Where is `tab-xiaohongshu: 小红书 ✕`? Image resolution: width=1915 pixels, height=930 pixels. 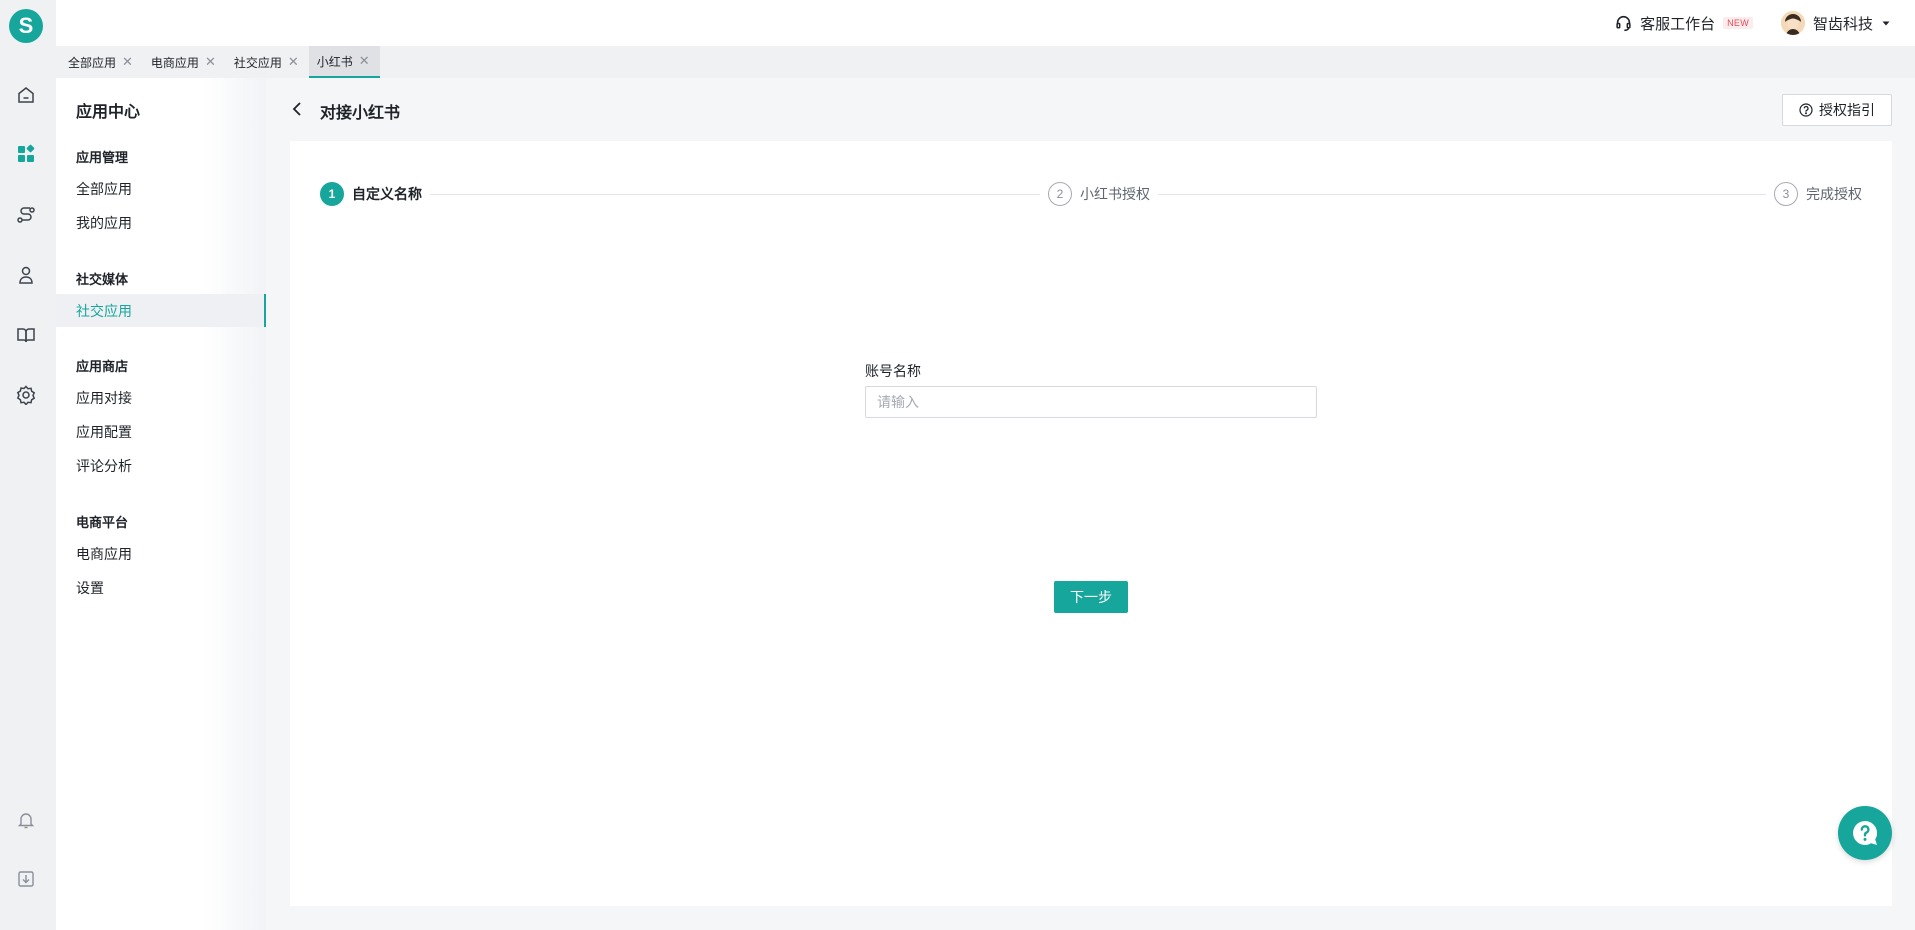
tab-xiaohongshu: 小红书 ✕ is located at coordinates (344, 62).